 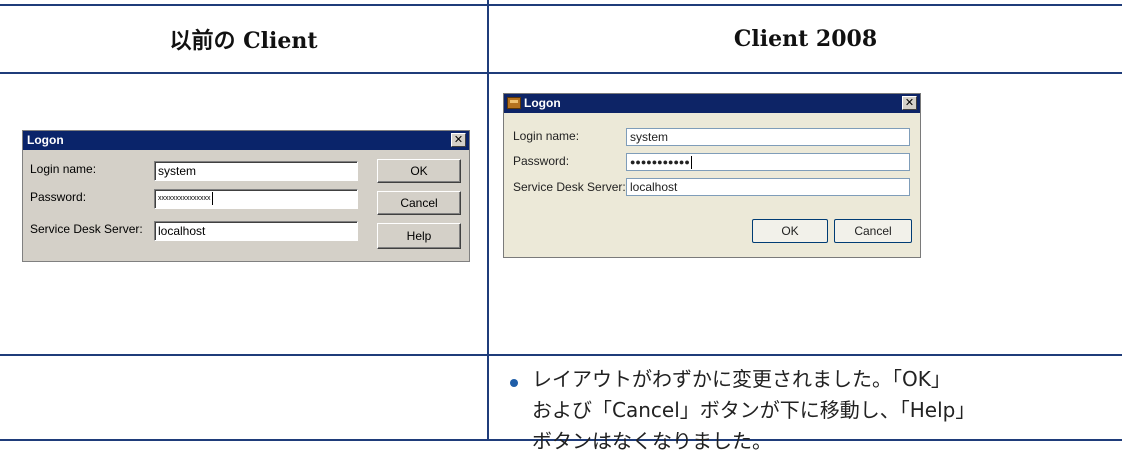 I want to click on note-line-1: レイアウトがわずかに変更されました。「OK」, so click(x=741, y=379).